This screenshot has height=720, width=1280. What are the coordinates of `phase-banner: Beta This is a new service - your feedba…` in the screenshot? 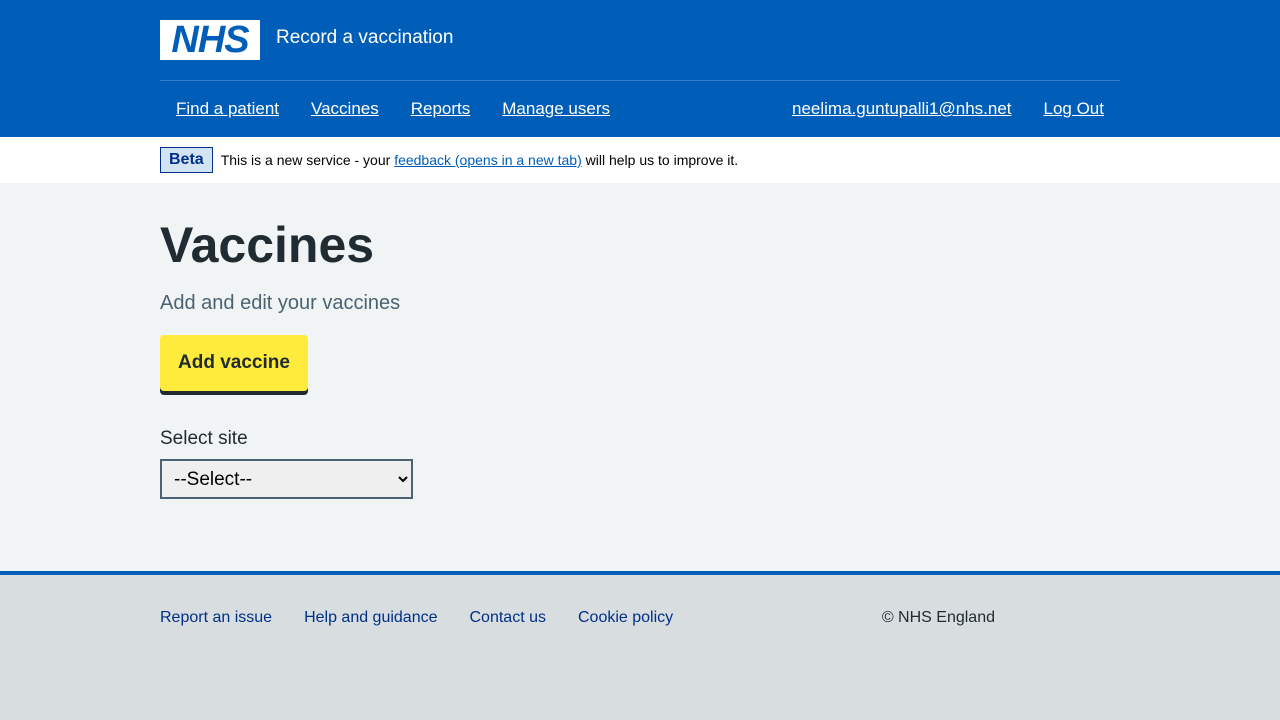 It's located at (640, 160).